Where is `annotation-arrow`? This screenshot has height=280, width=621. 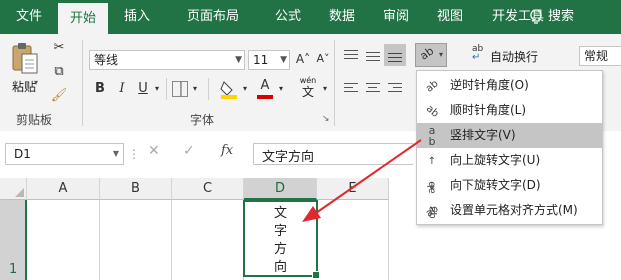
annotation-arrow is located at coordinates (362, 180).